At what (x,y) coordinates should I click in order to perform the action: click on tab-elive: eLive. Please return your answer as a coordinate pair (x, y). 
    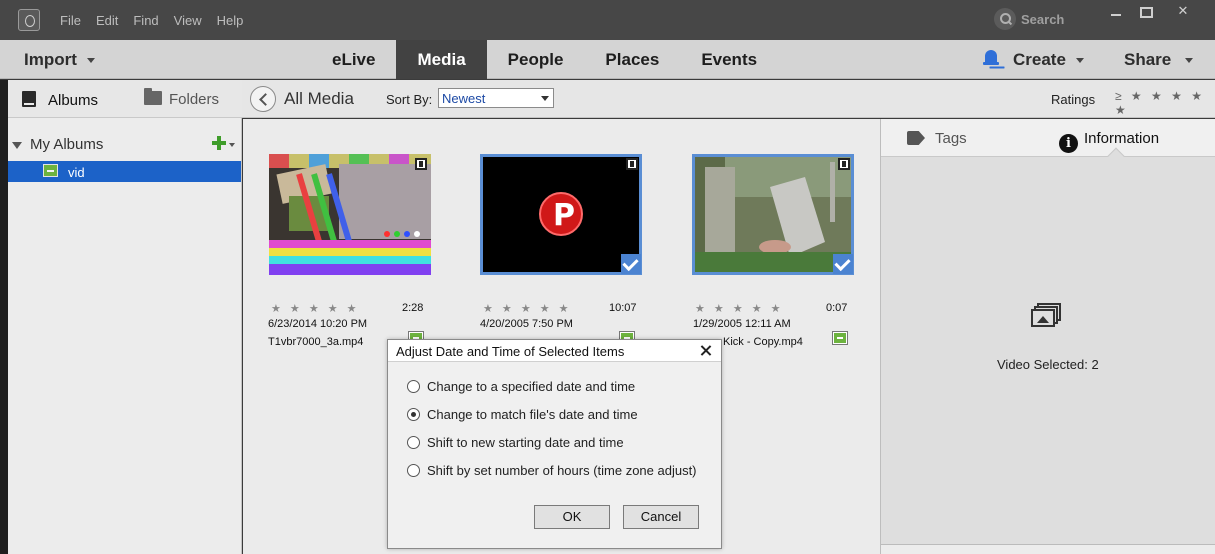
    Looking at the image, I should click on (353, 59).